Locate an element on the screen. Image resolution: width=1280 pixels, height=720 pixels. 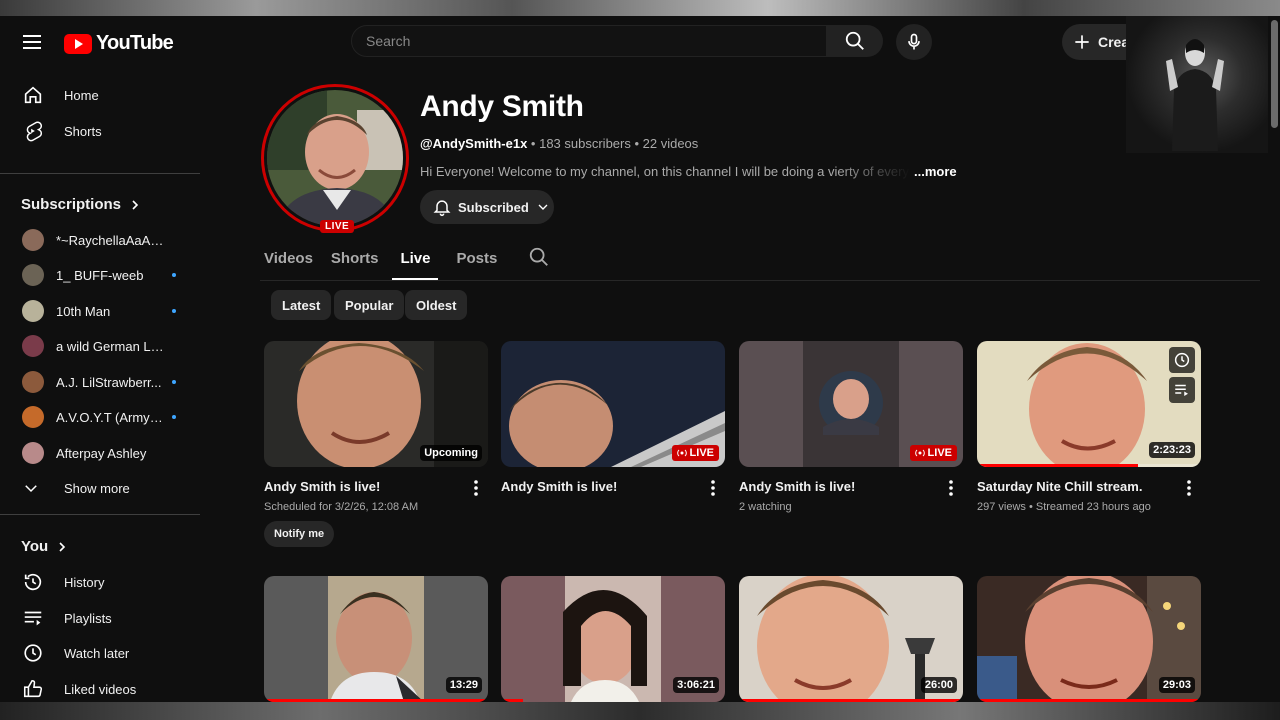
sidebar-item-shorts: Shorts is located at coordinates (102, 131).